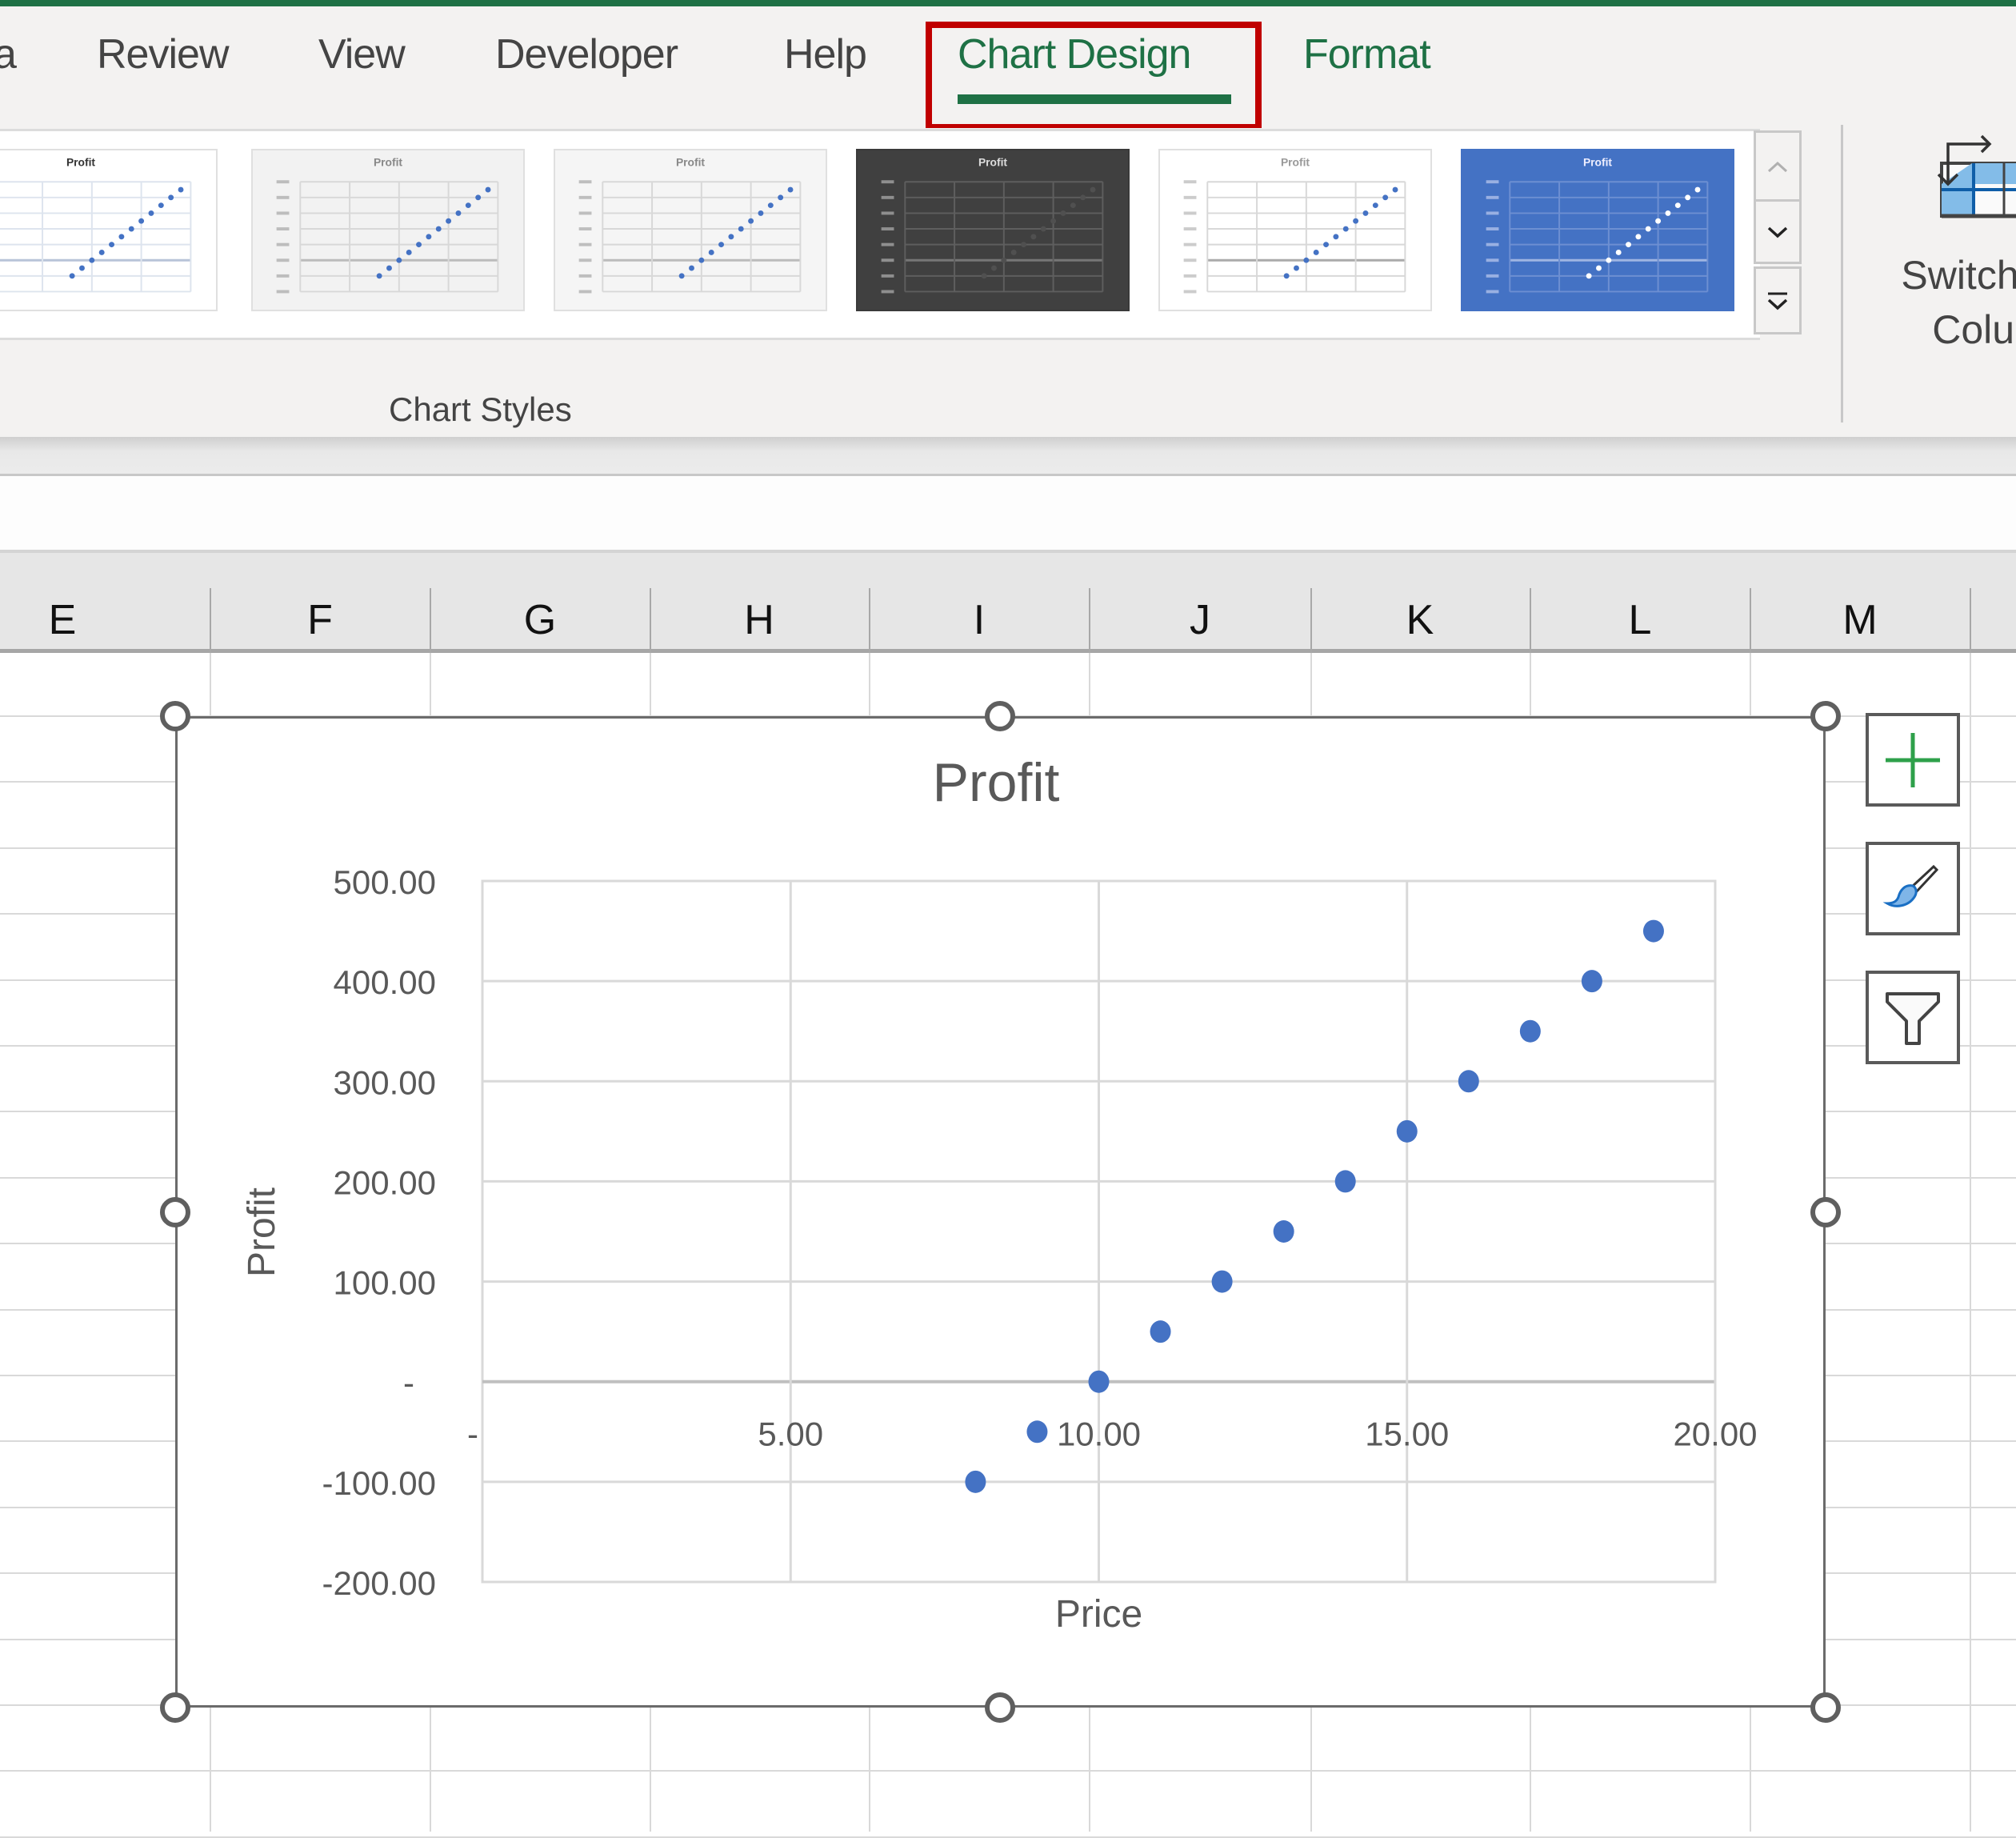 The height and width of the screenshot is (1838, 2016). What do you see at coordinates (1715, 1434) in the screenshot?
I see `x-tick-label: 20.00` at bounding box center [1715, 1434].